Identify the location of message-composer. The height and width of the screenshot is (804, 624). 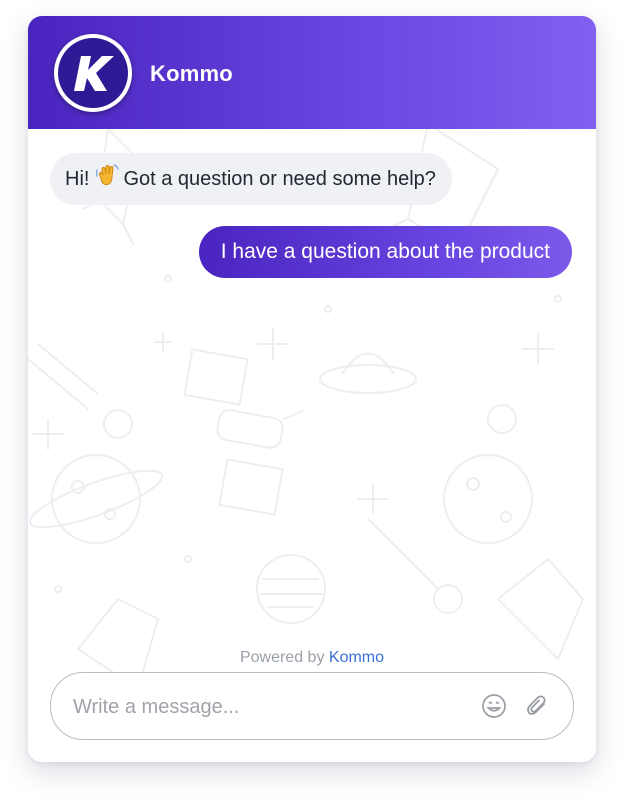
(312, 706).